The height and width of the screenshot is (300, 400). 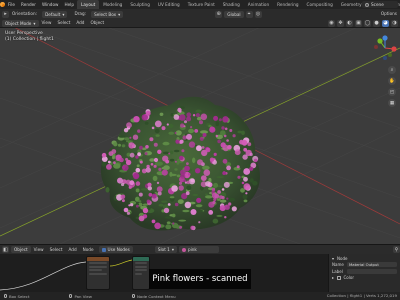 What do you see at coordinates (376, 23) in the screenshot?
I see `shading-solid-icon: ●` at bounding box center [376, 23].